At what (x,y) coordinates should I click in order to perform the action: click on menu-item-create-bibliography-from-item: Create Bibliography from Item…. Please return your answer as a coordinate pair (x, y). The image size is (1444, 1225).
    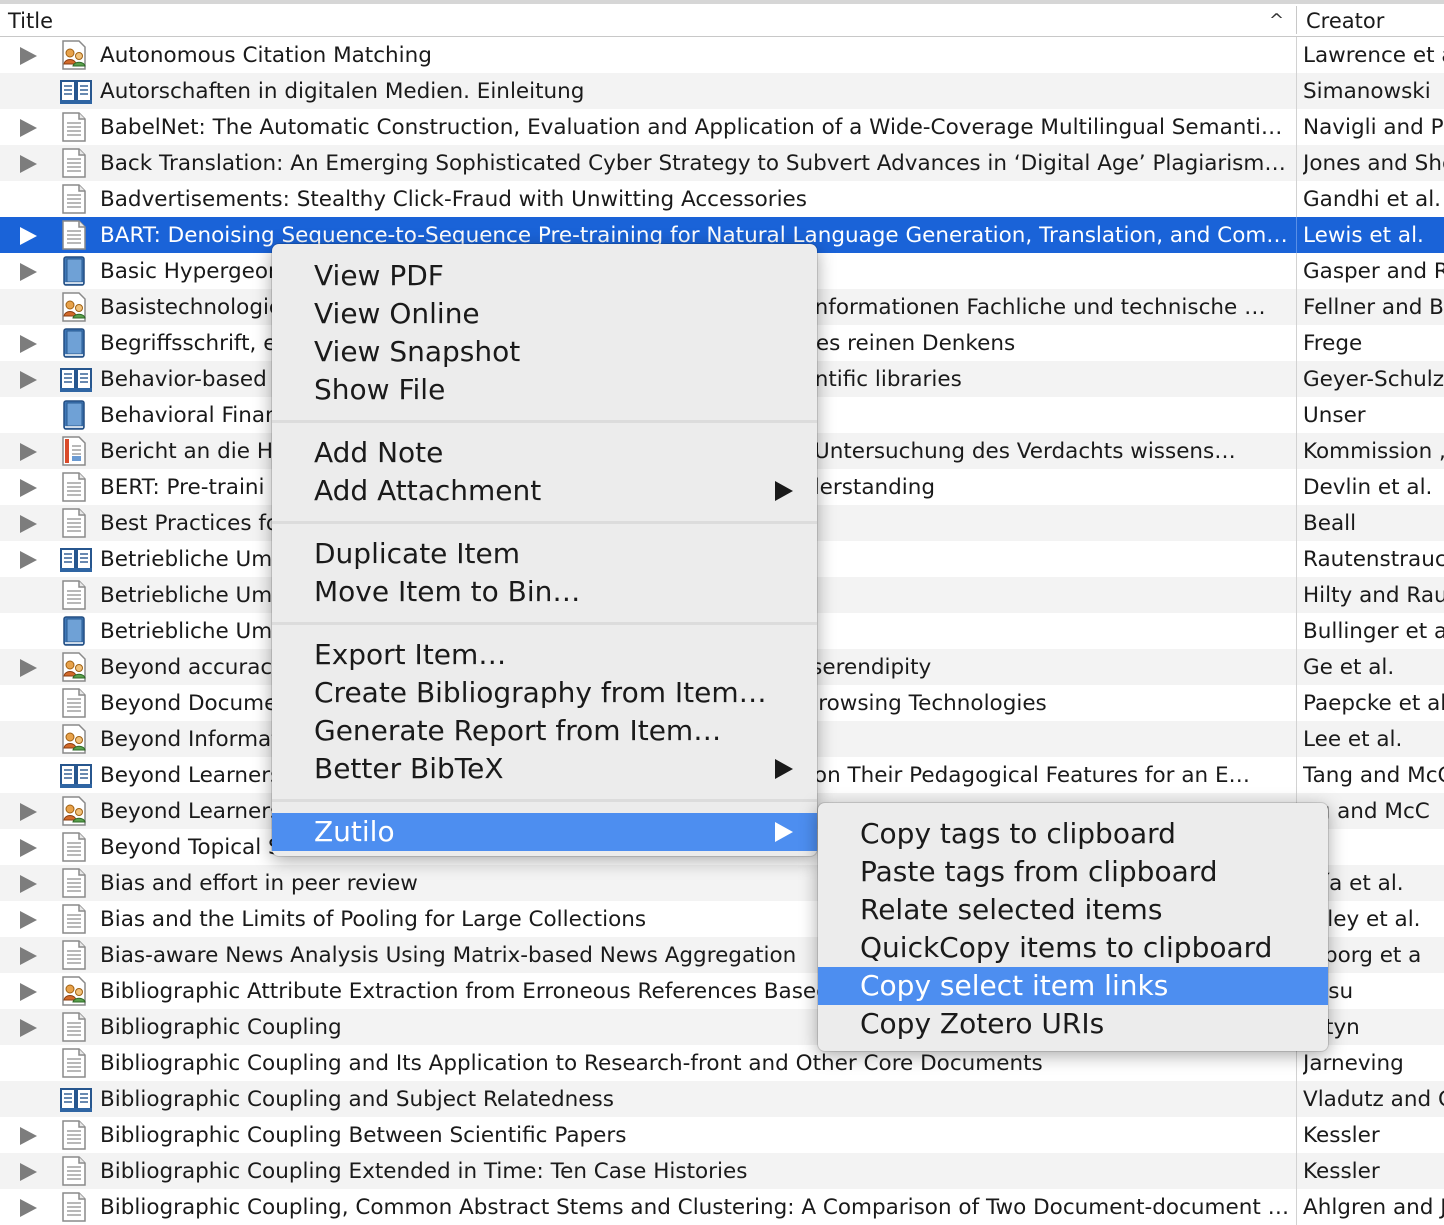
    Looking at the image, I should click on (544, 693).